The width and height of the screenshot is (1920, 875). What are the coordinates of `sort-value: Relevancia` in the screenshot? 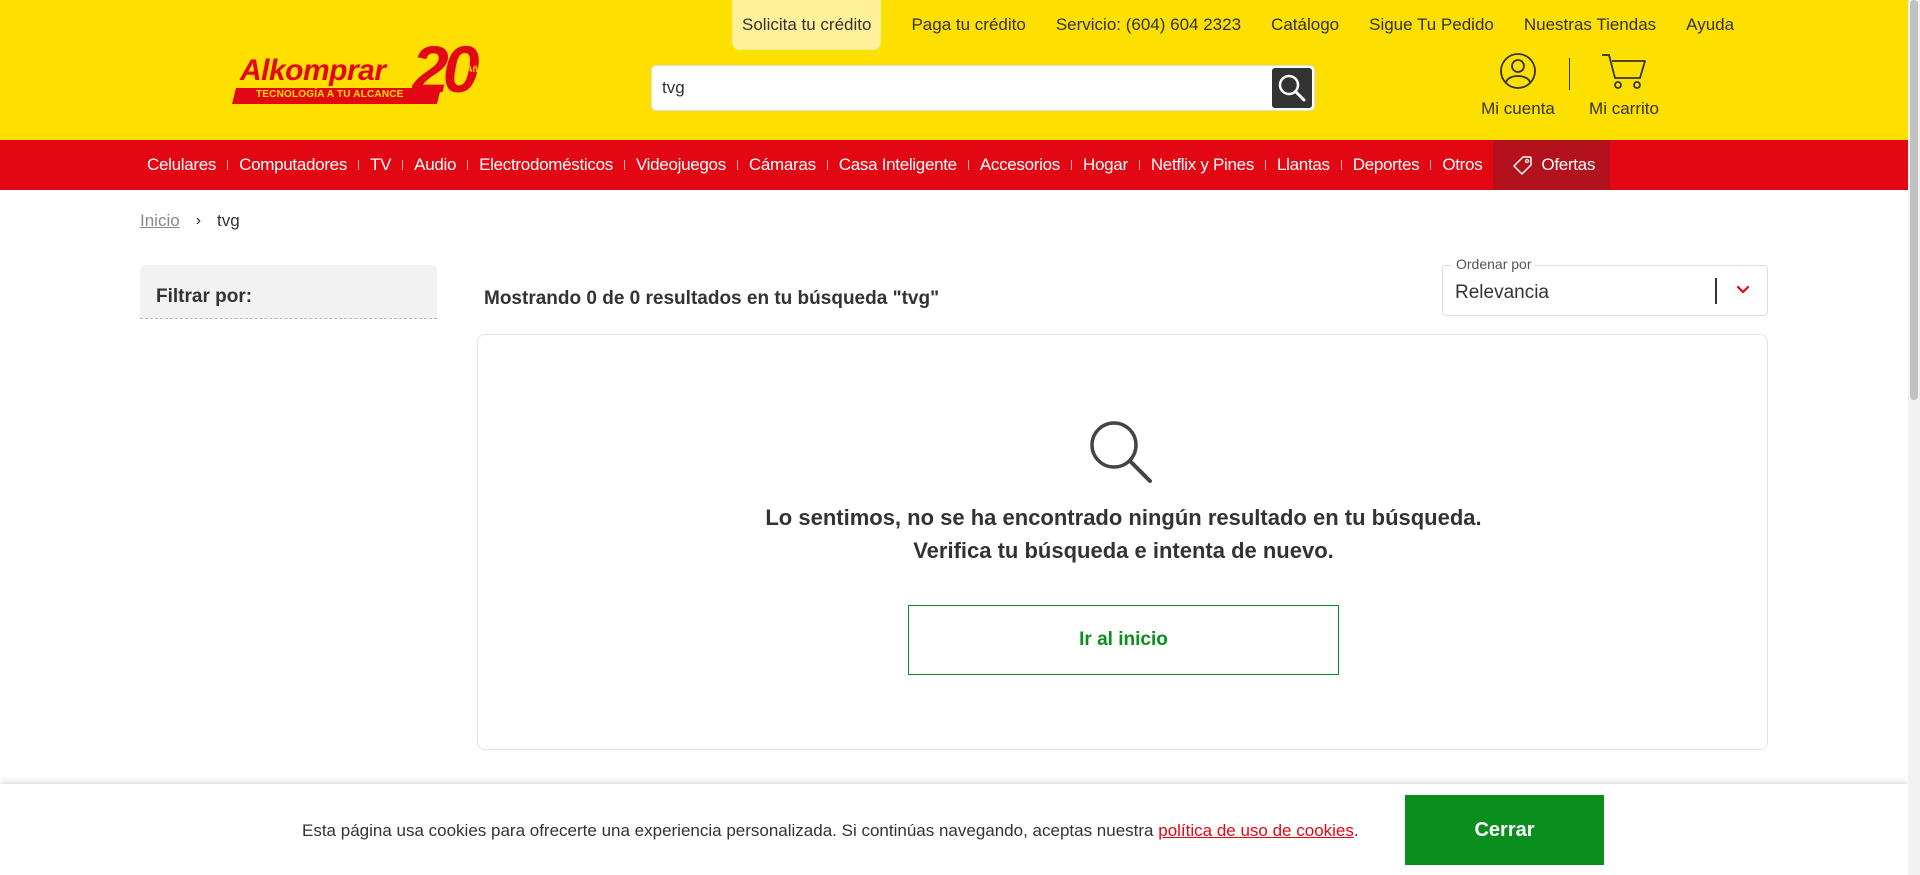 It's located at (1502, 292).